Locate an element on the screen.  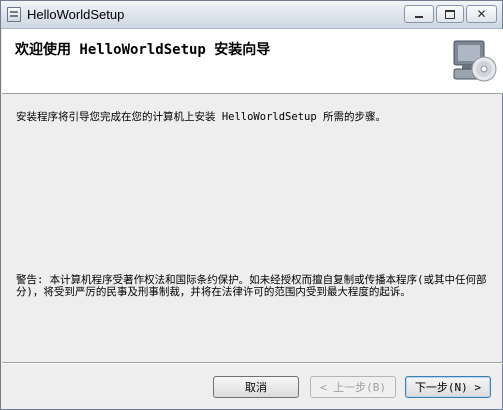
back-button: < 上一步(B) is located at coordinates (353, 387).